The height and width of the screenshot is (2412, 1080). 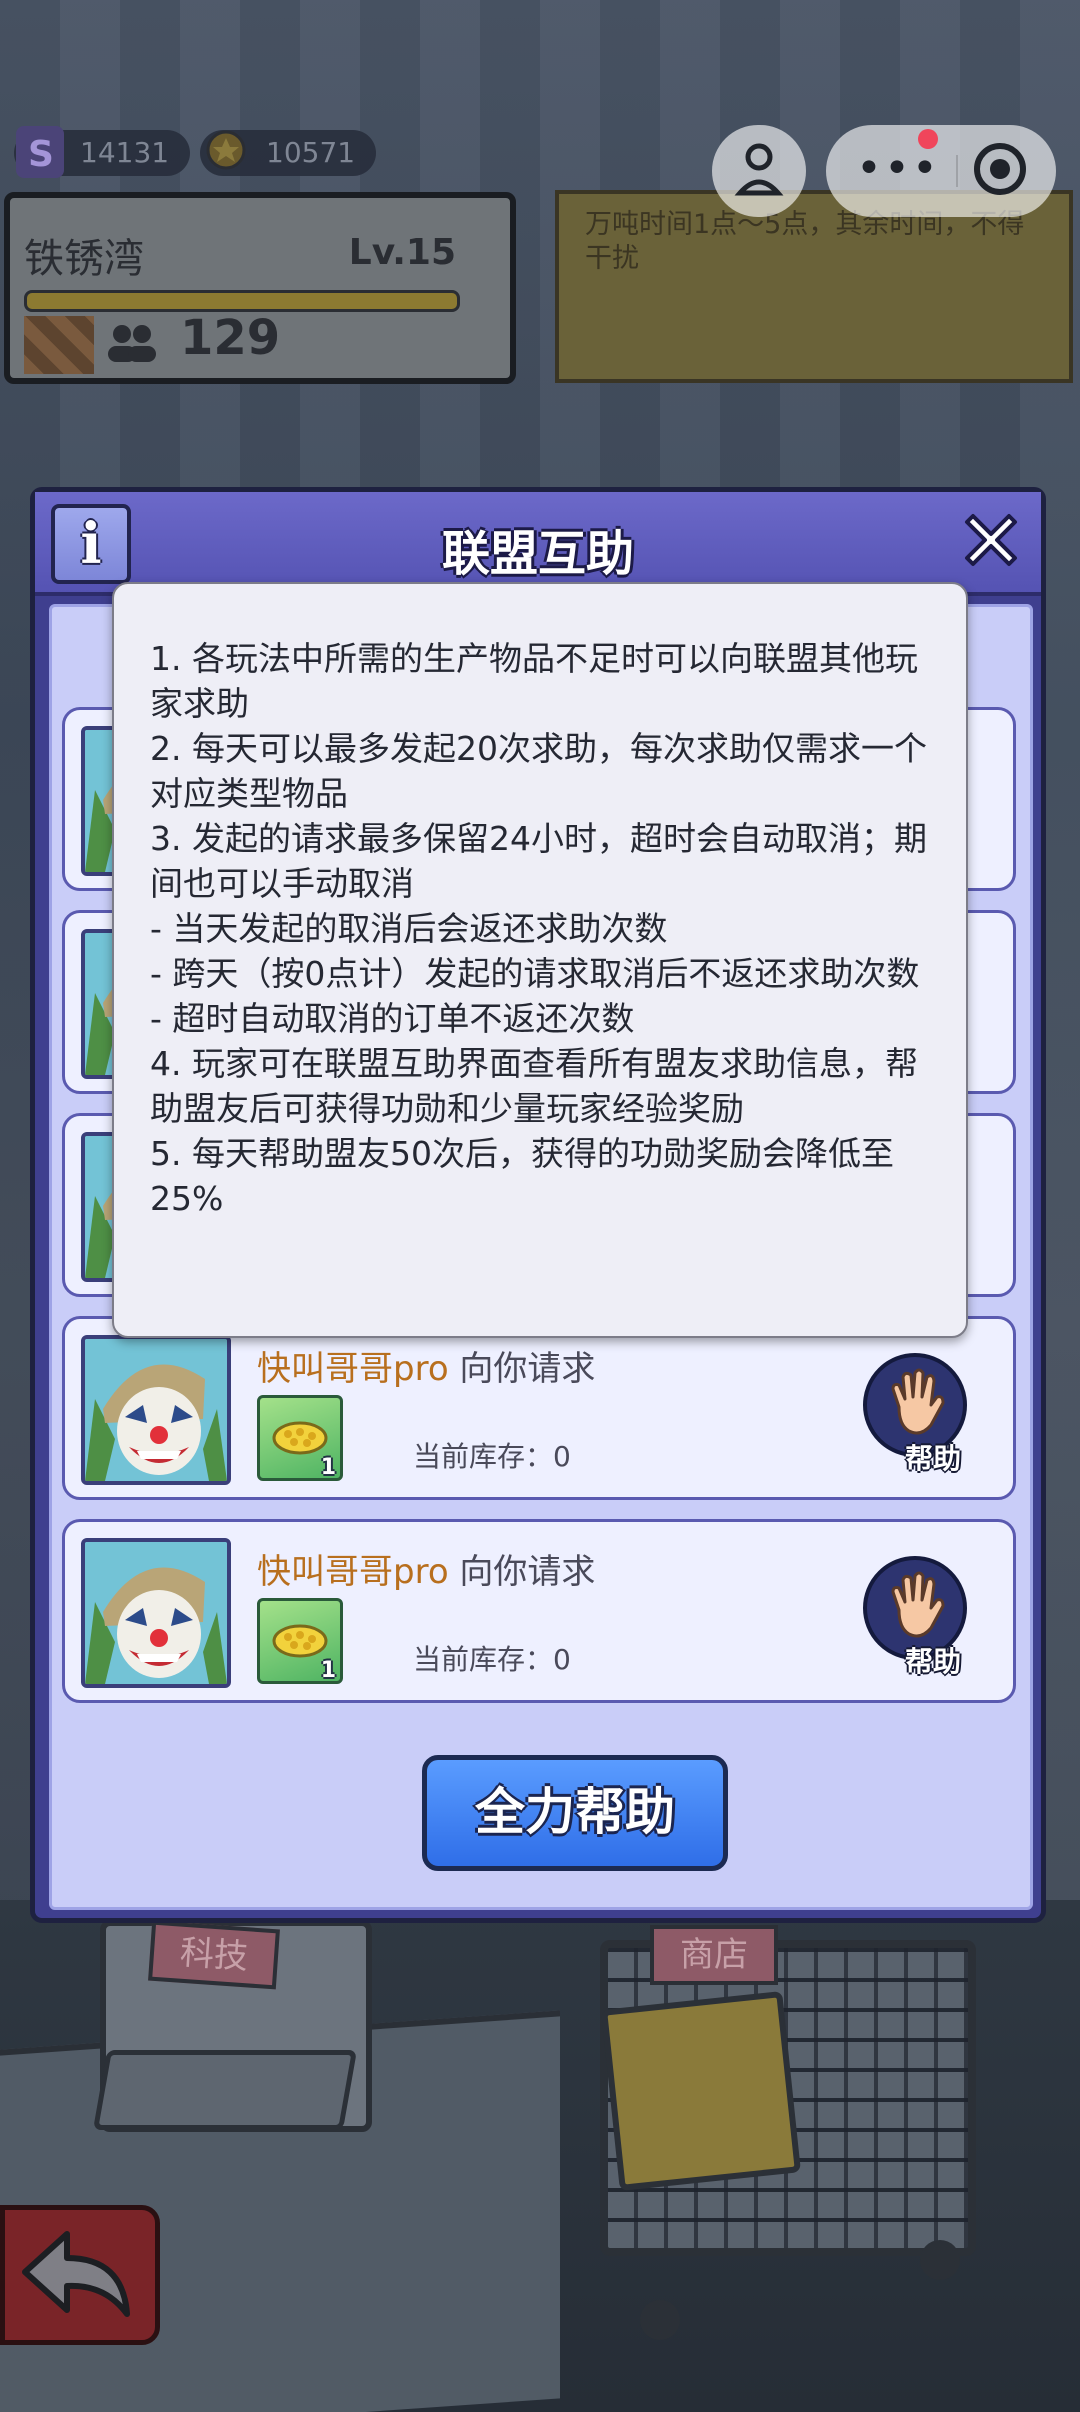 I want to click on more-dots-icon: •••, so click(x=898, y=168).